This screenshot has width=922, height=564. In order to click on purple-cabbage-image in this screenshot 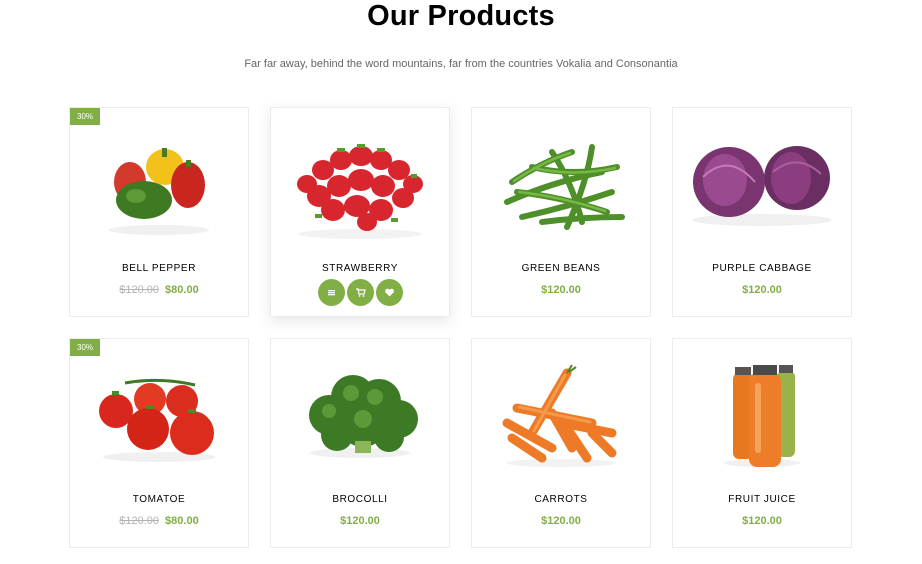, I will do `click(762, 186)`.